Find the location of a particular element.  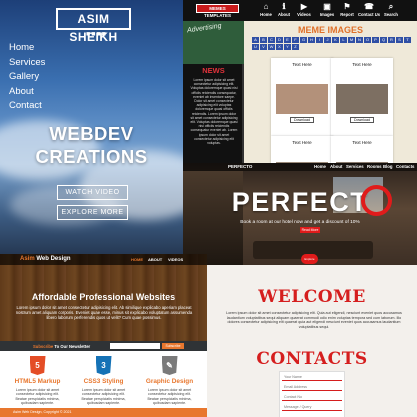

feature-title: CSS3 Styling is located at coordinates (103, 381).